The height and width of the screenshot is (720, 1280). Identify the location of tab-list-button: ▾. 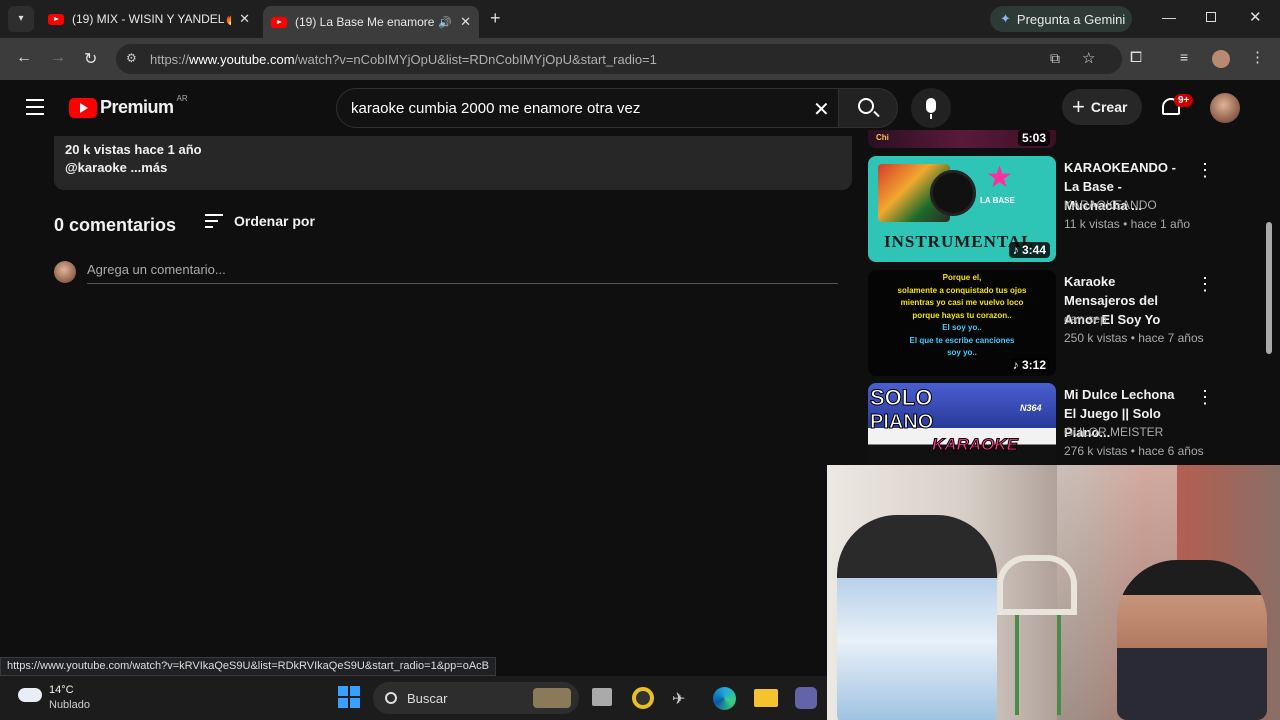
(21, 19).